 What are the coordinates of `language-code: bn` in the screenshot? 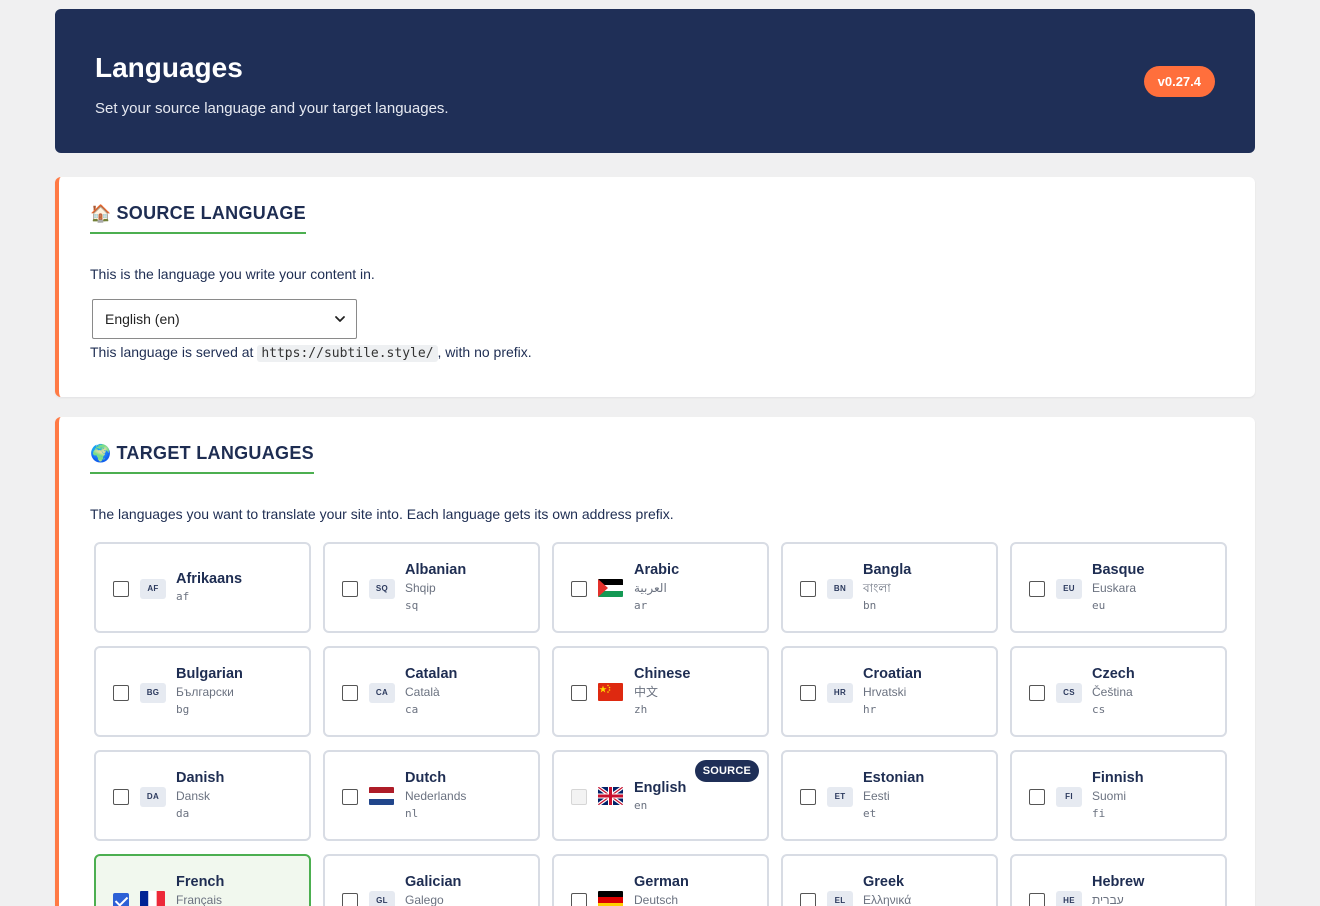 It's located at (870, 605).